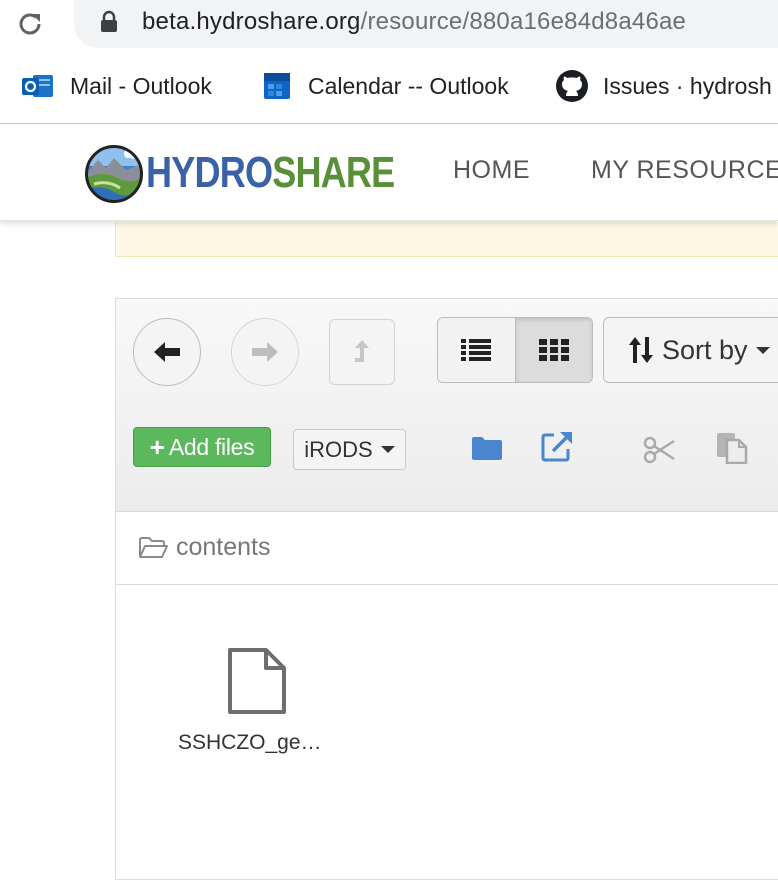 This screenshot has height=880, width=778. I want to click on url-host: beta.hydroshare.org, so click(251, 21).